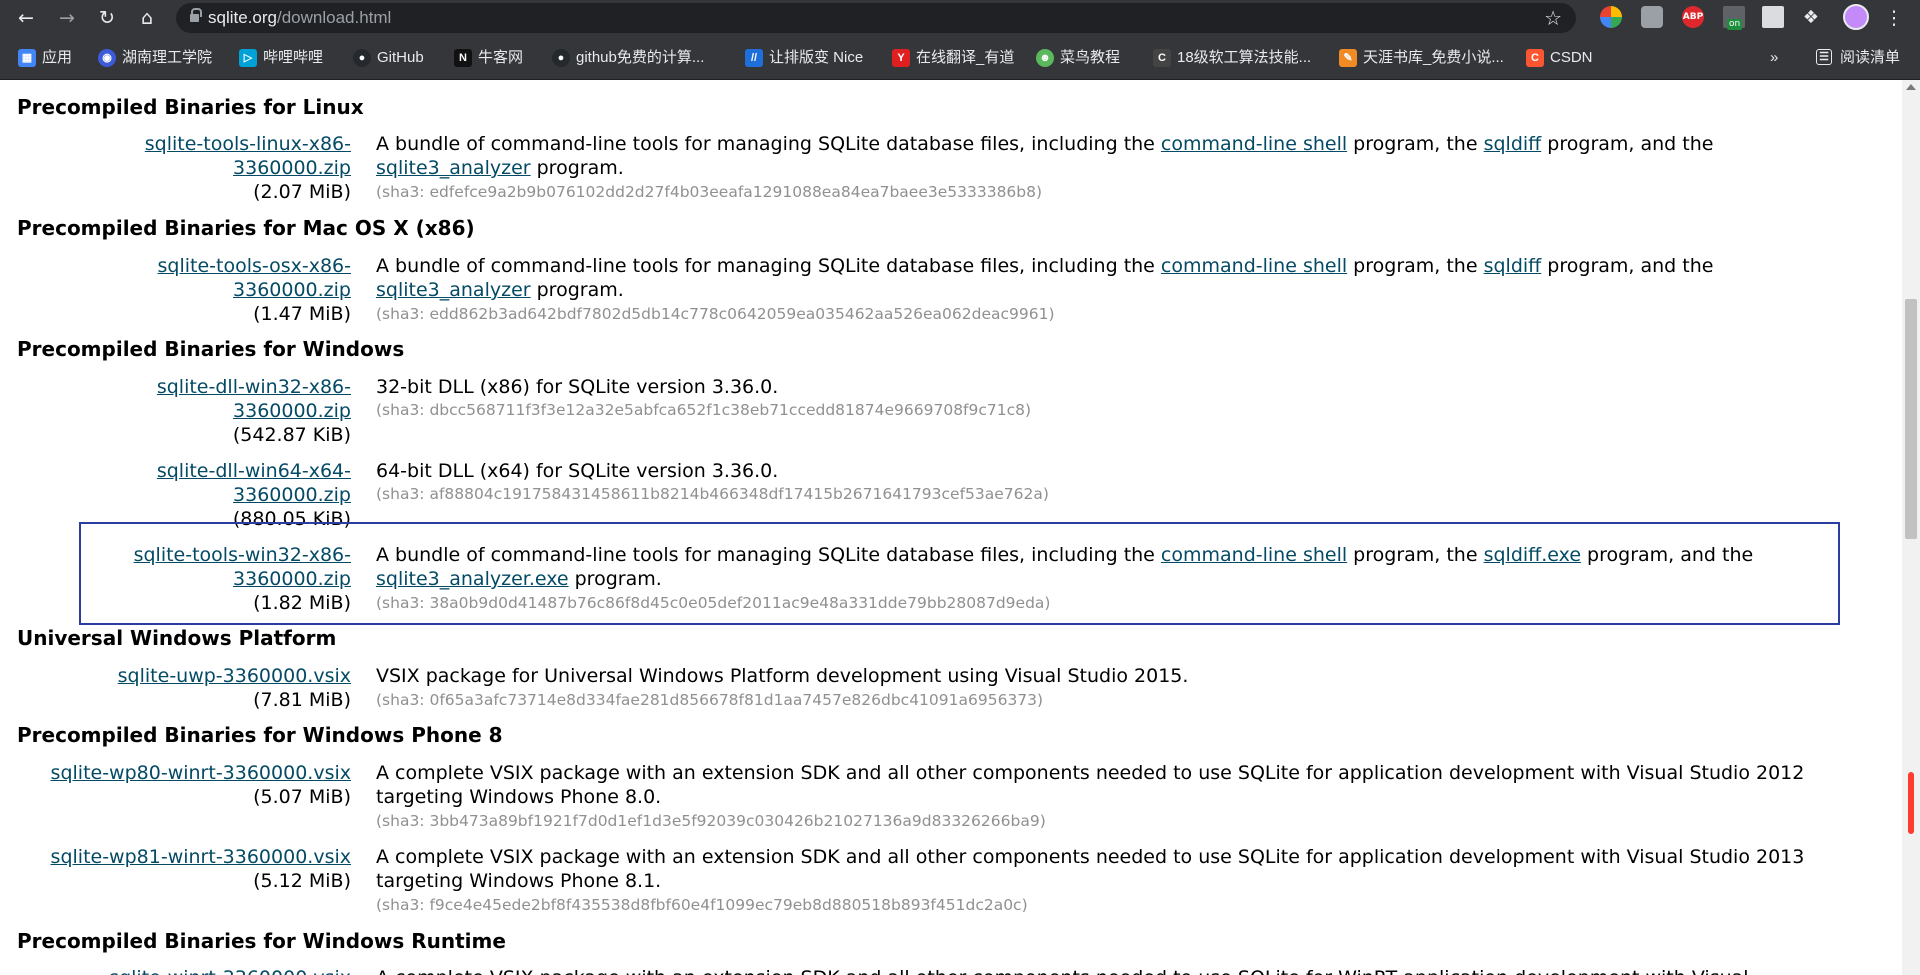  What do you see at coordinates (246, 228) in the screenshot?
I see `heading-mac: Precompiled Binaries for Mac OS X (x86)` at bounding box center [246, 228].